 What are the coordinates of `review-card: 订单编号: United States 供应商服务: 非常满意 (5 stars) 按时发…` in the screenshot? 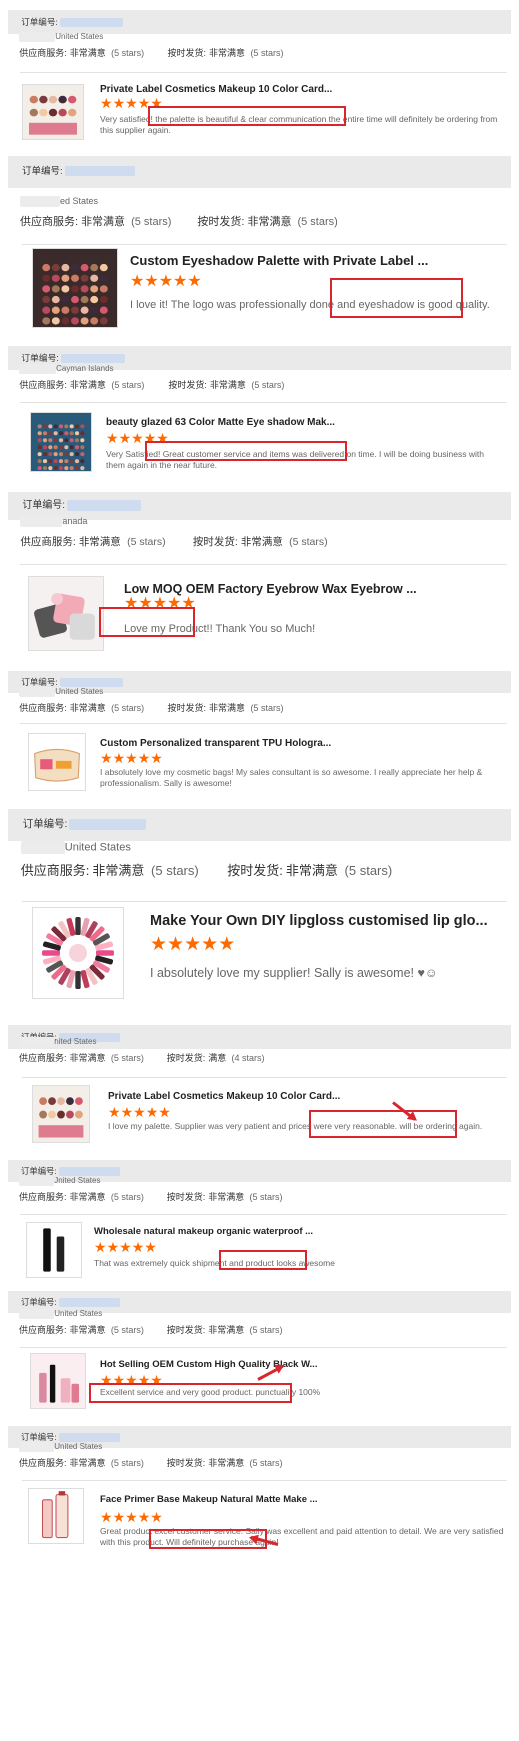 It's located at (259, 77).